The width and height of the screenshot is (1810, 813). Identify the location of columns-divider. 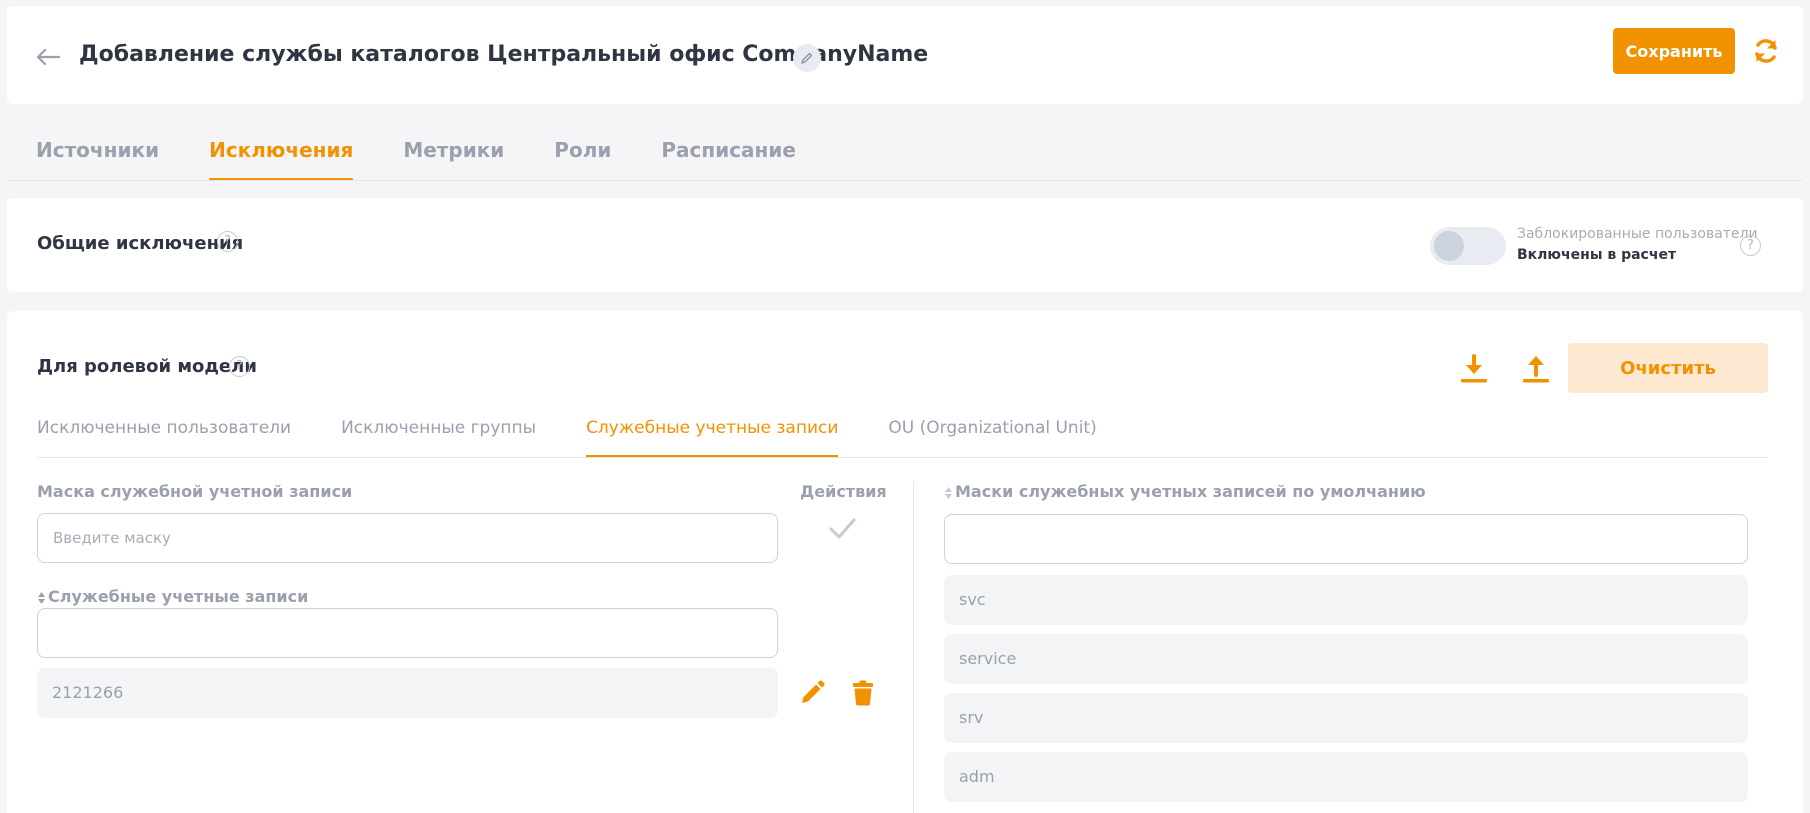
(913, 647).